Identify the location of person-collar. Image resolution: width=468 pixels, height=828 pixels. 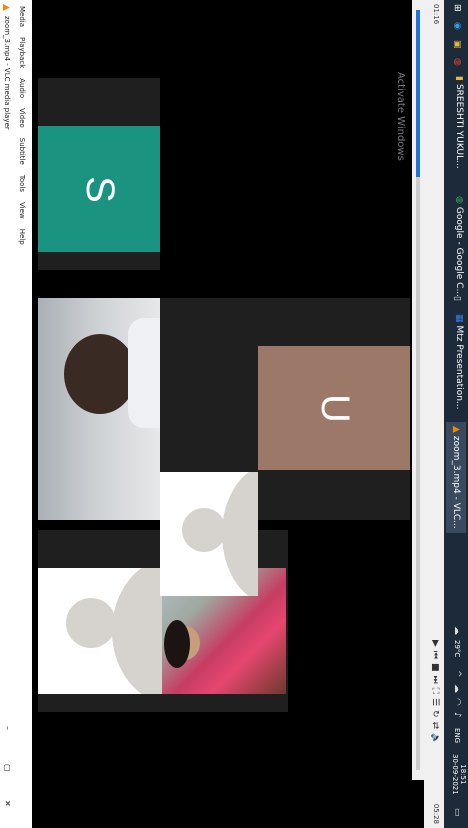
(144, 373).